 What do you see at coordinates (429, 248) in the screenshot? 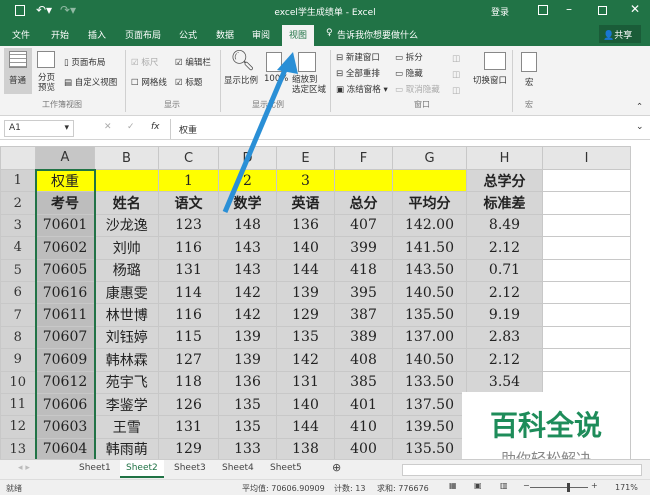
I see `cell-G4: 141.50` at bounding box center [429, 248].